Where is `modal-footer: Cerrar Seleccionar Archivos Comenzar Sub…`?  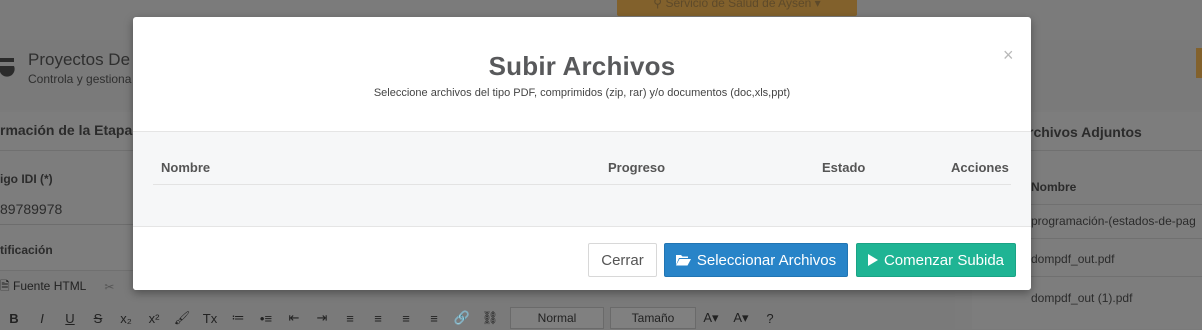
modal-footer: Cerrar Seleccionar Archivos Comenzar Sub… is located at coordinates (582, 258).